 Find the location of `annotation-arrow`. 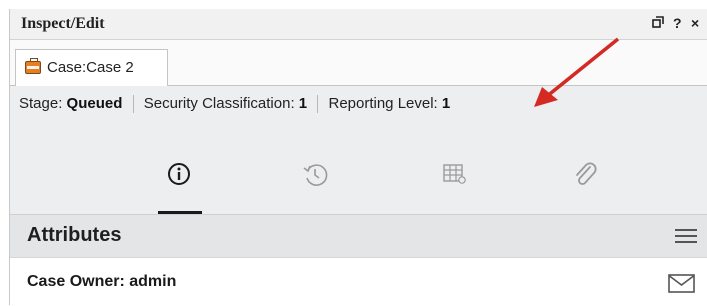

annotation-arrow is located at coordinates (577, 72).